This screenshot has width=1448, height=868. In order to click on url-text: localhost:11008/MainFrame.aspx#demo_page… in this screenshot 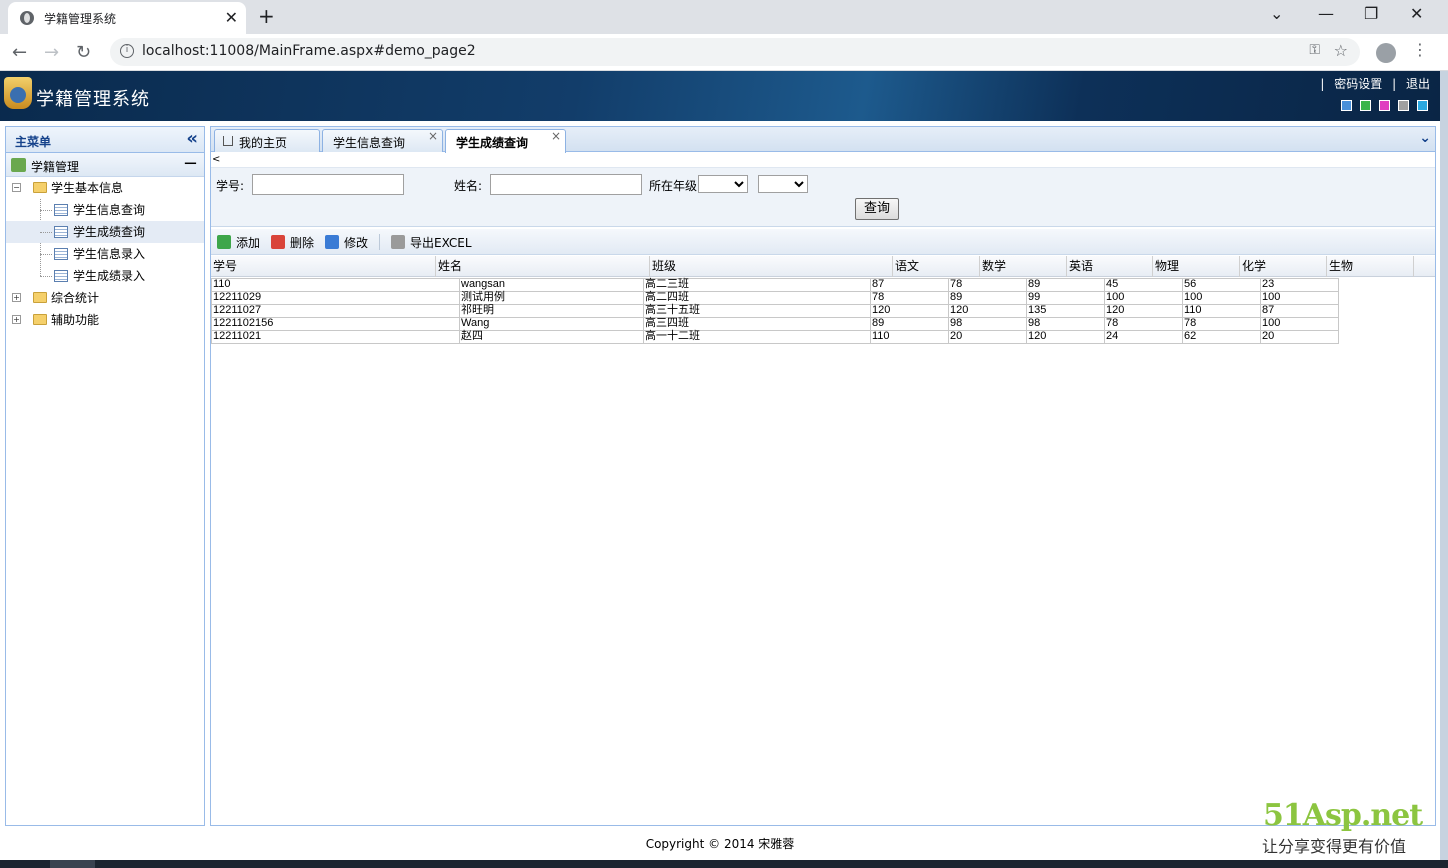, I will do `click(309, 51)`.